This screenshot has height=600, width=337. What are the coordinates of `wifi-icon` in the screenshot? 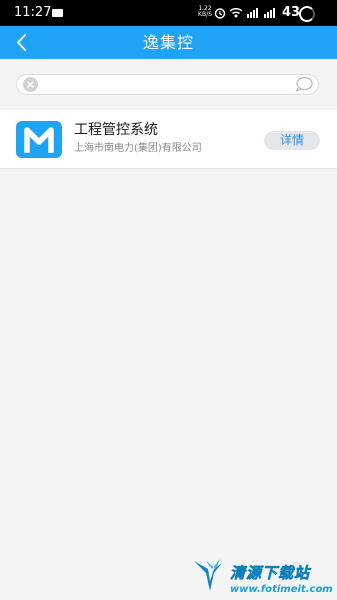 It's located at (236, 12).